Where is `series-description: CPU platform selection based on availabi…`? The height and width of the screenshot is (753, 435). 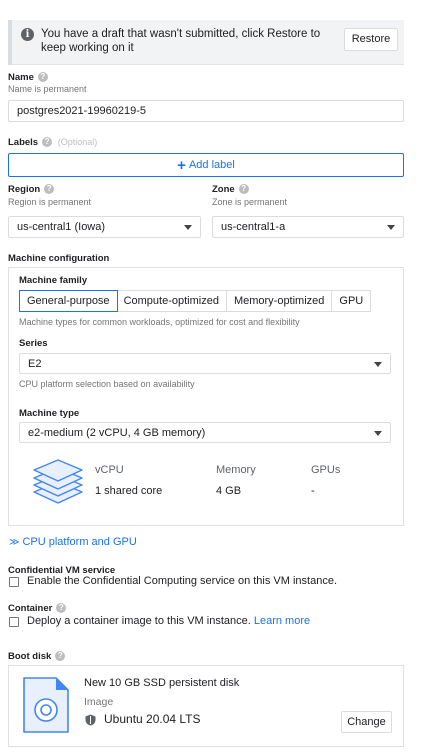 series-description: CPU platform selection based on availabi… is located at coordinates (107, 384).